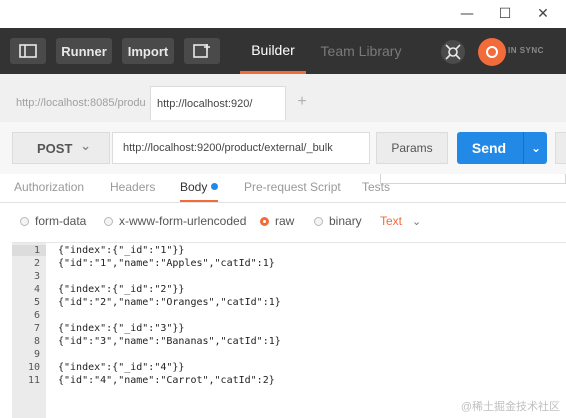  I want to click on line-number: 4, so click(36, 289).